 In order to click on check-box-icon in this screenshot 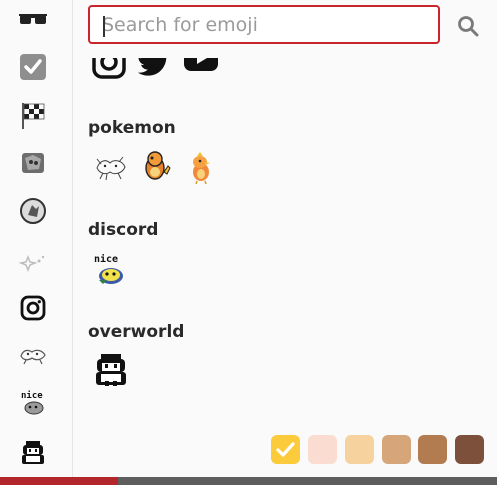, I will do `click(33, 67)`.